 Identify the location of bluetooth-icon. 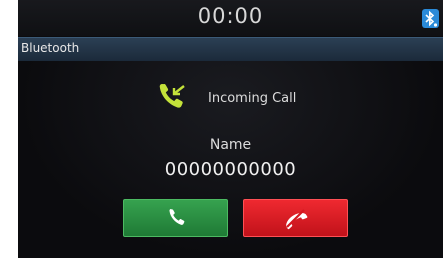
(430, 18).